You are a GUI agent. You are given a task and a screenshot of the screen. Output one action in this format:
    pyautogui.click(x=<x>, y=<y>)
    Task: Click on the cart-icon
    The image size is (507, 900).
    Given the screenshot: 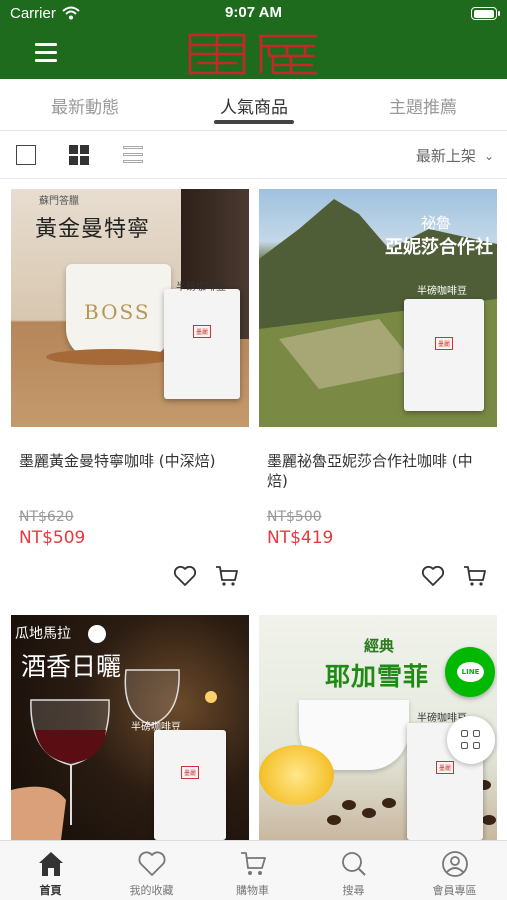 What is the action you would take?
    pyautogui.click(x=253, y=863)
    